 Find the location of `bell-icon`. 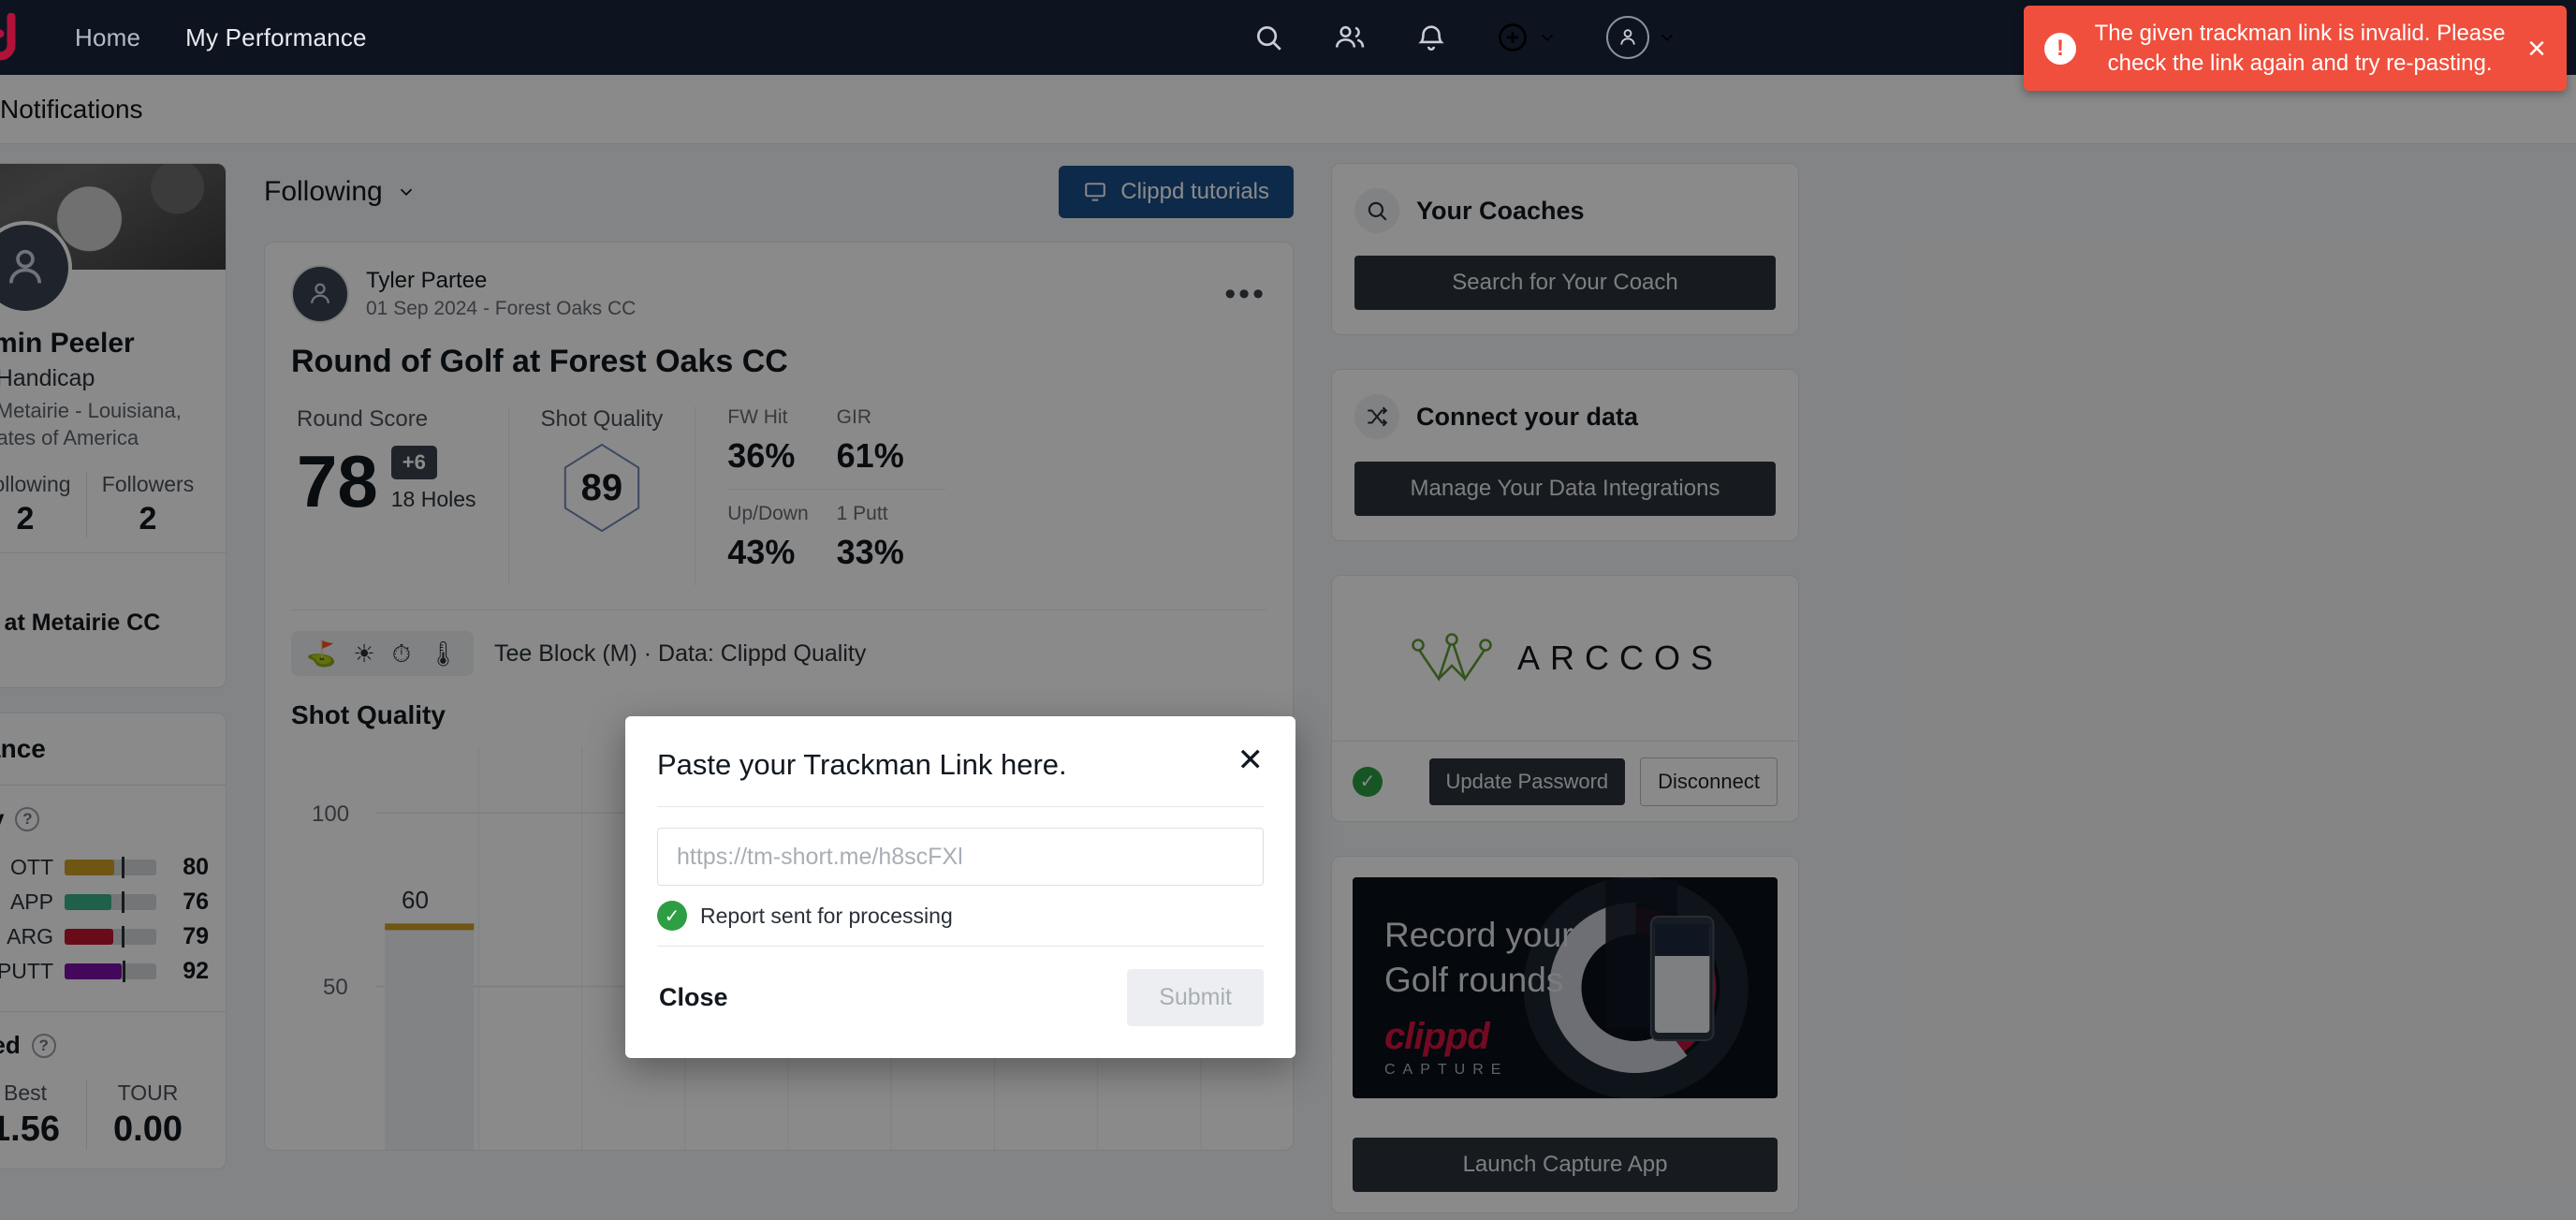

bell-icon is located at coordinates (1431, 37).